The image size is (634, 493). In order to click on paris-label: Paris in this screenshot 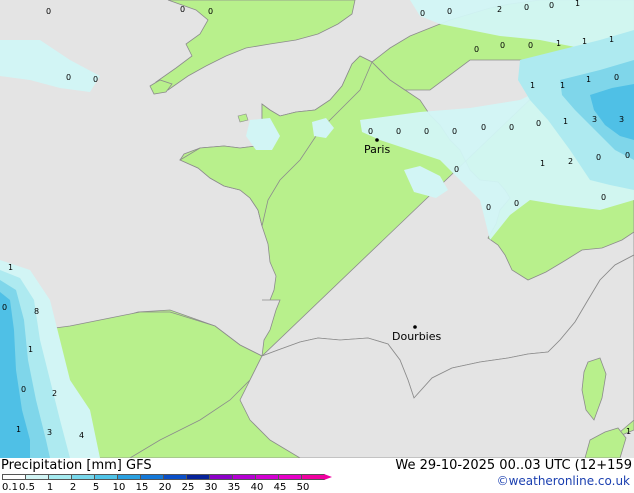, I will do `click(377, 149)`.